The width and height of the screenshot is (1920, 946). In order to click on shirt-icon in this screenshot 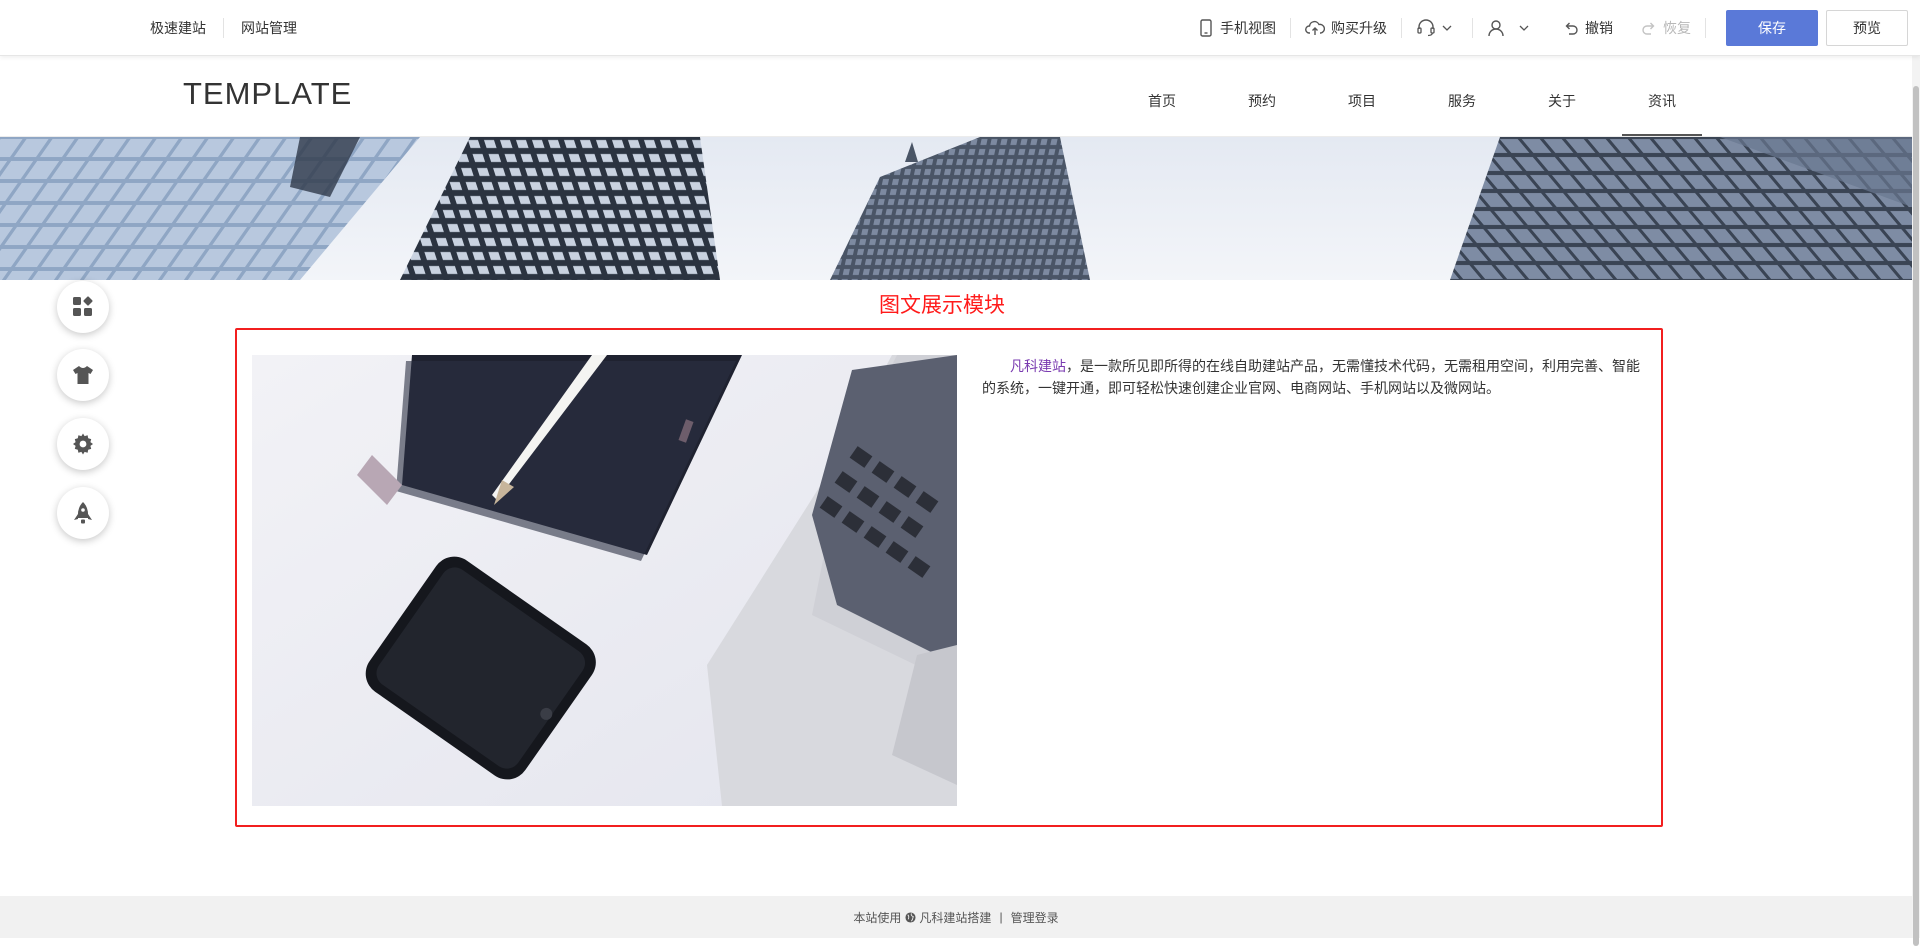, I will do `click(83, 375)`.